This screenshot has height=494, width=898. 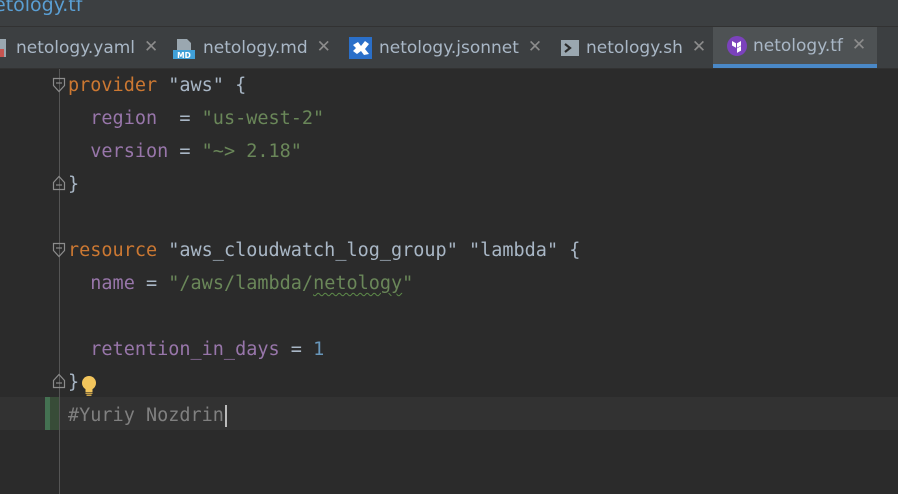 What do you see at coordinates (196, 85) in the screenshot?
I see `block-label: "aws"` at bounding box center [196, 85].